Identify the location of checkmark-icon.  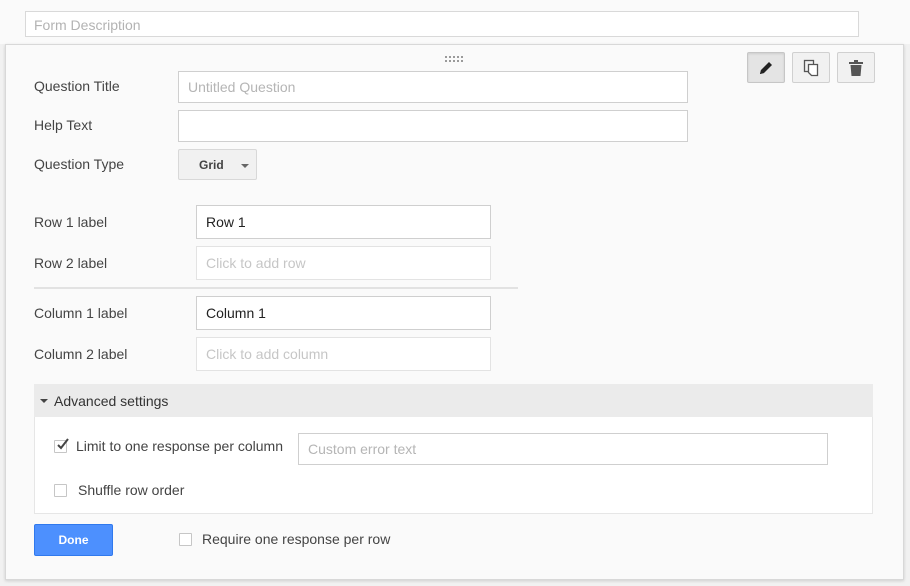
(63, 444).